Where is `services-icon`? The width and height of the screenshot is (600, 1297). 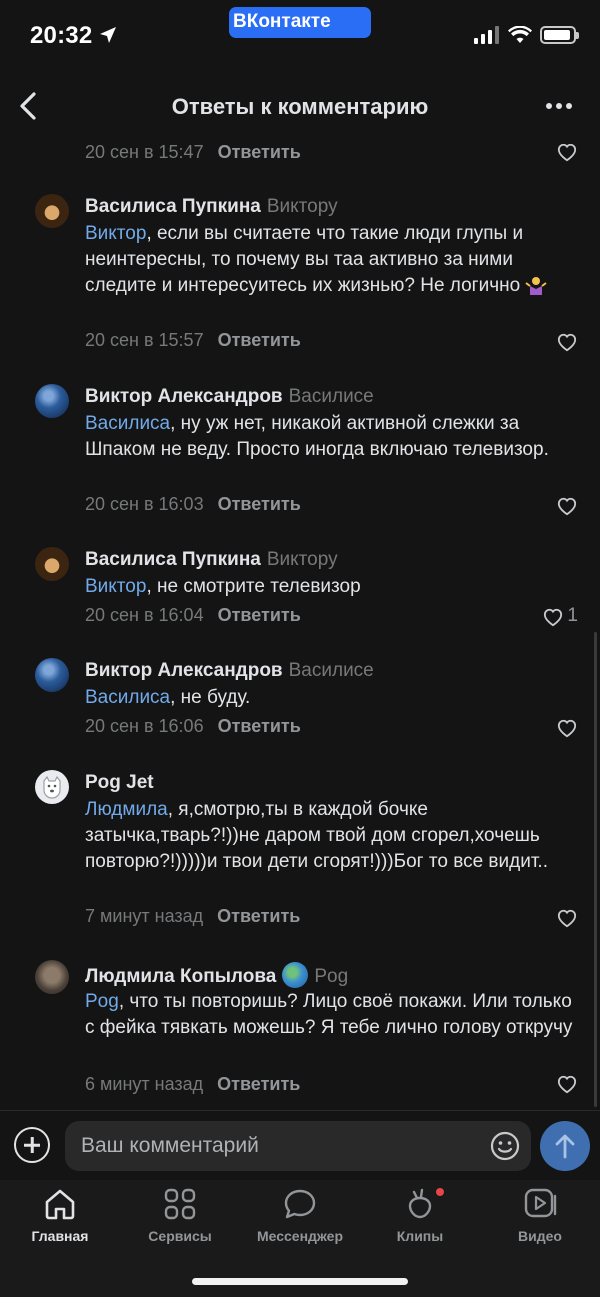 services-icon is located at coordinates (180, 1204).